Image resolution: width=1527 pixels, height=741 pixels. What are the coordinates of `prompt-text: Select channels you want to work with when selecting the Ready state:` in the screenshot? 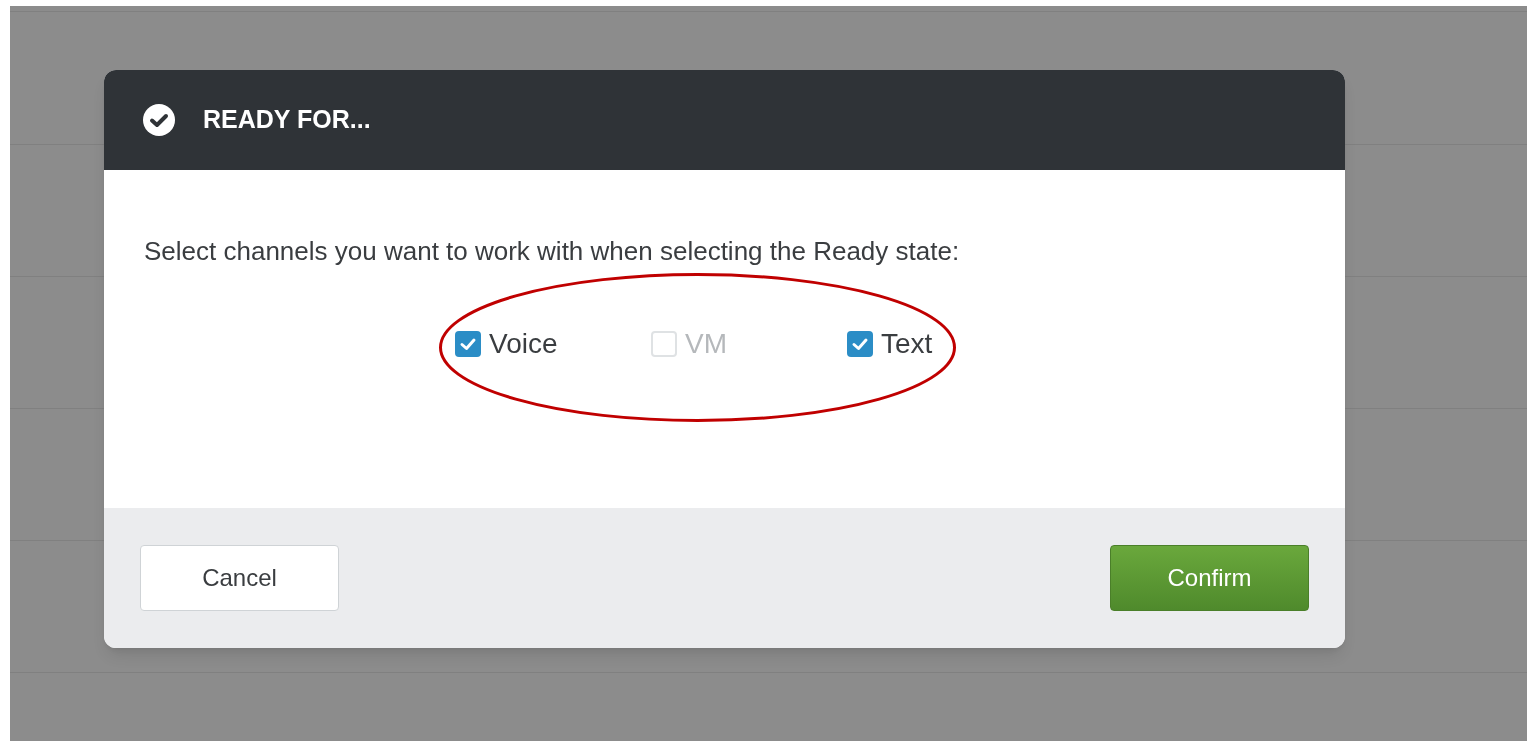 It's located at (552, 251).